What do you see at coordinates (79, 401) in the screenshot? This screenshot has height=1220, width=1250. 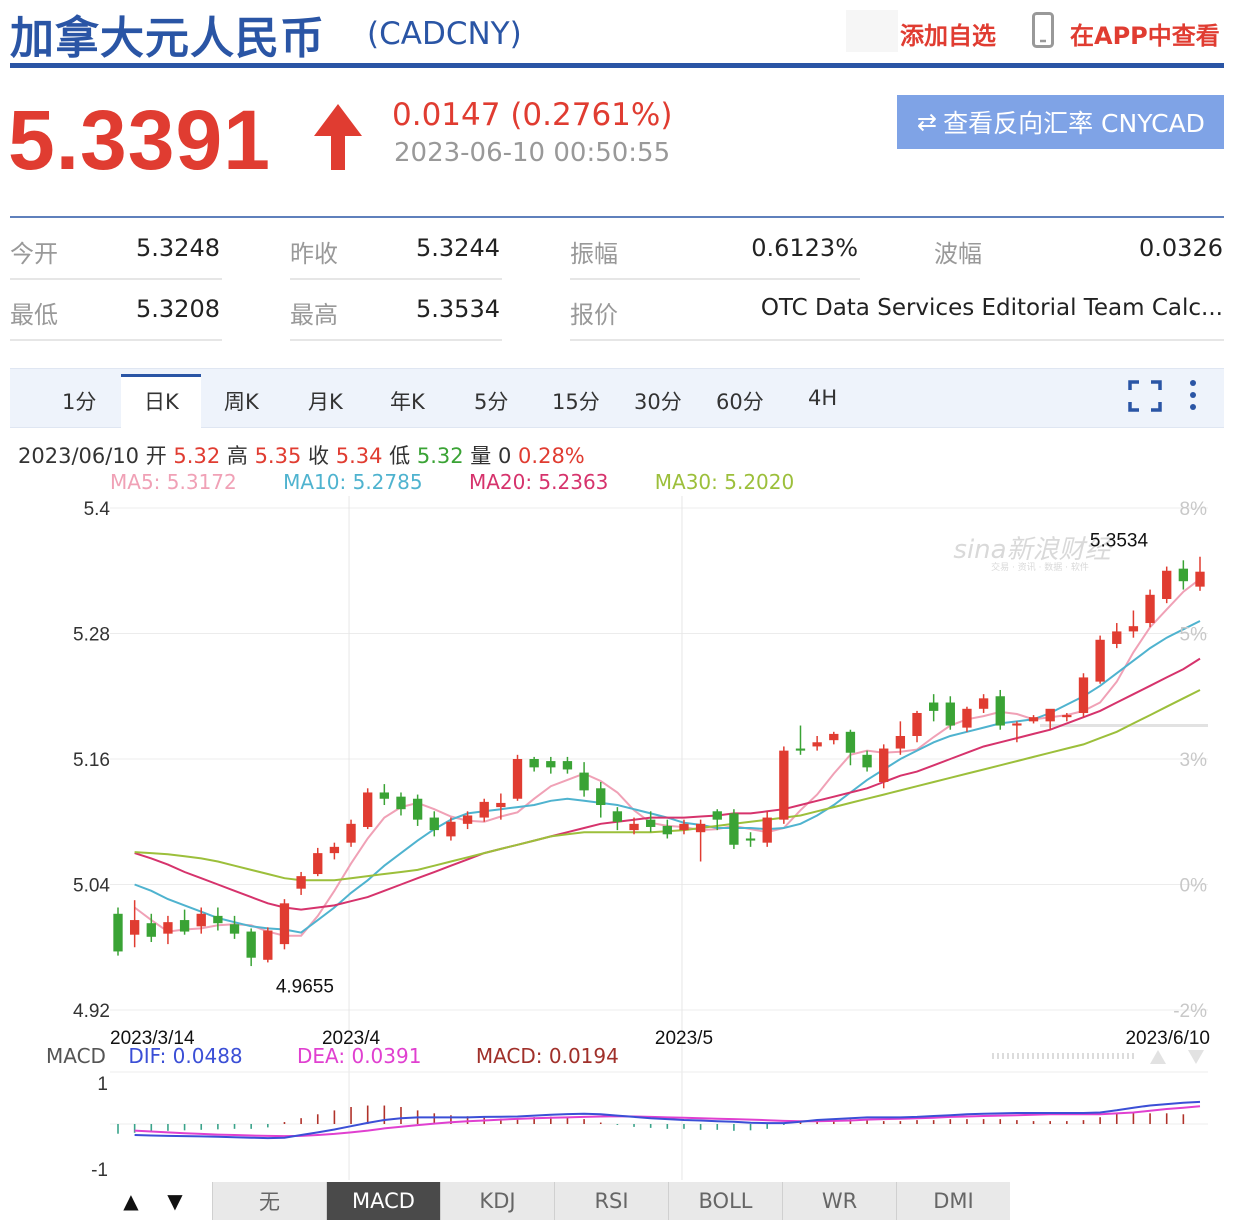 I see `tab-1min: 1分` at bounding box center [79, 401].